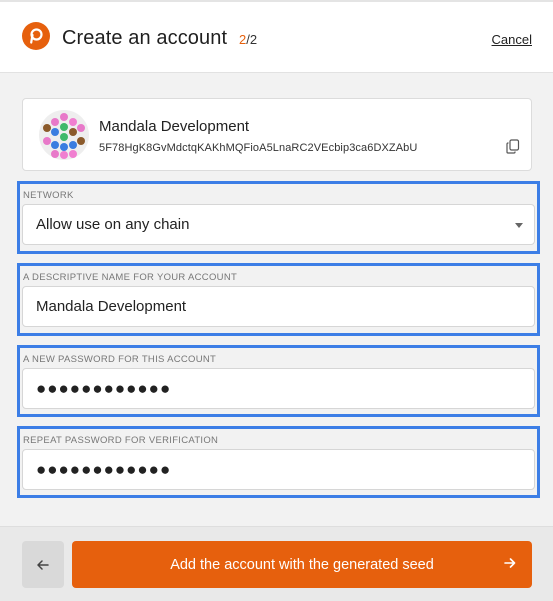 Image resolution: width=553 pixels, height=601 pixels. Describe the element at coordinates (64, 135) in the screenshot. I see `identicon-avatar` at that location.